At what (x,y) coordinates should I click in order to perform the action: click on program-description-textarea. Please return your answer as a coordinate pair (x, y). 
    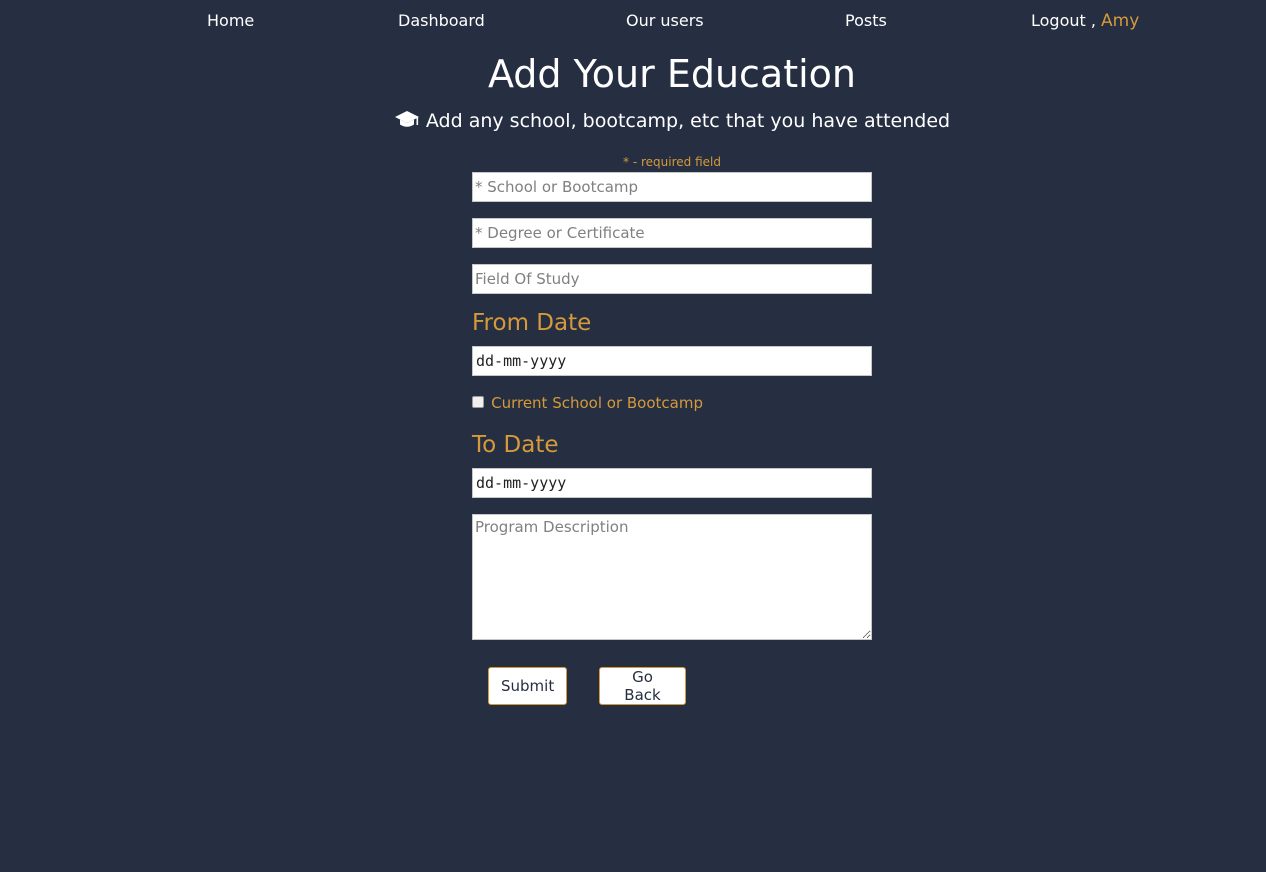
    Looking at the image, I should click on (672, 577).